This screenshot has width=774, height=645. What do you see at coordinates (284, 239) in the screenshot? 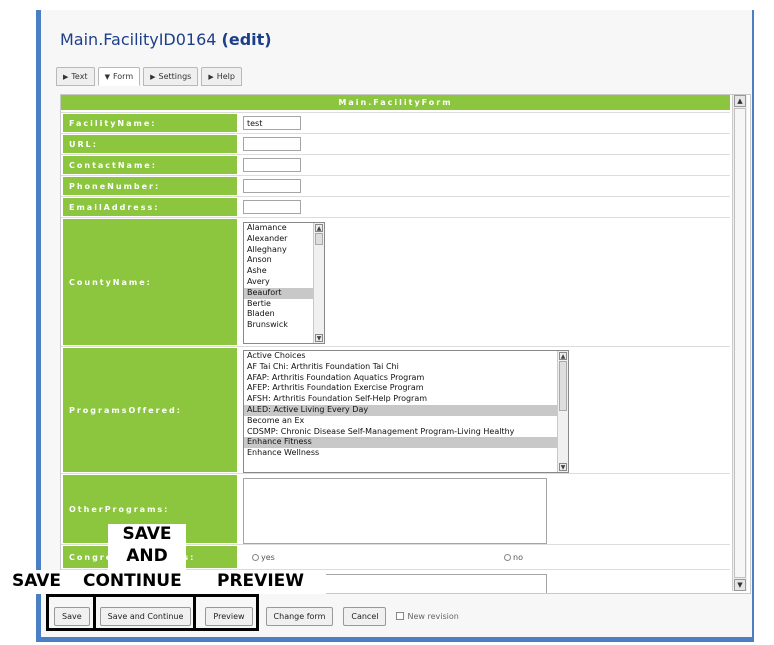
I see `list-option: Alexander` at bounding box center [284, 239].